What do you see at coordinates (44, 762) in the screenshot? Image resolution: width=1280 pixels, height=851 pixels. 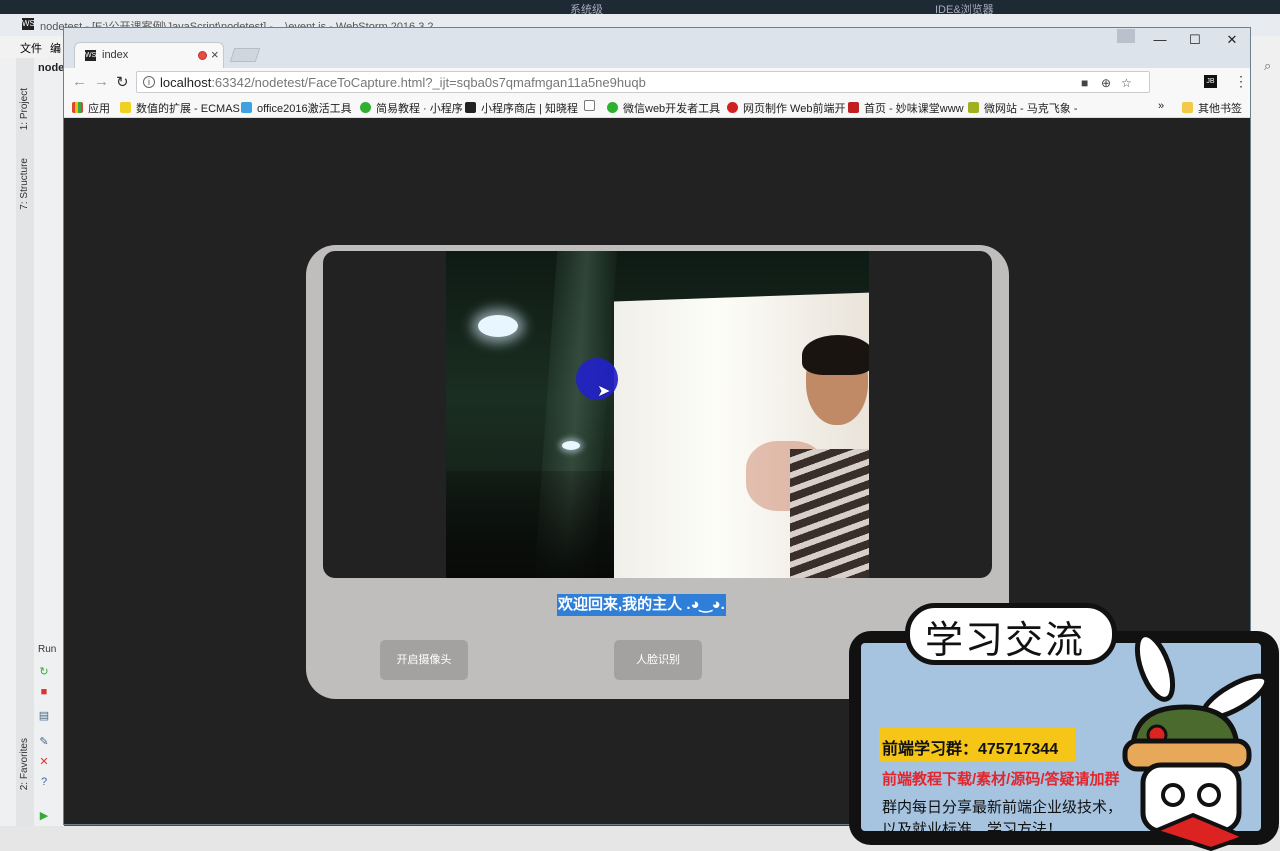 I see `close-icon: ✕` at bounding box center [44, 762].